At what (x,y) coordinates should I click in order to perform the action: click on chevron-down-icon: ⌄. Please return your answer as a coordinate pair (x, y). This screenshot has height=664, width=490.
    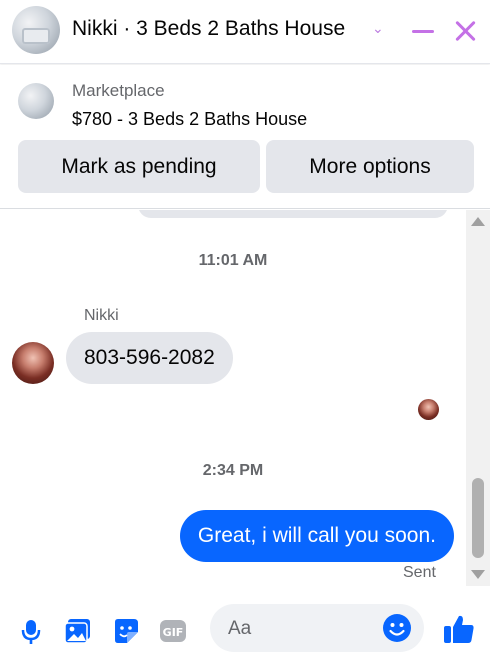
    Looking at the image, I should click on (378, 28).